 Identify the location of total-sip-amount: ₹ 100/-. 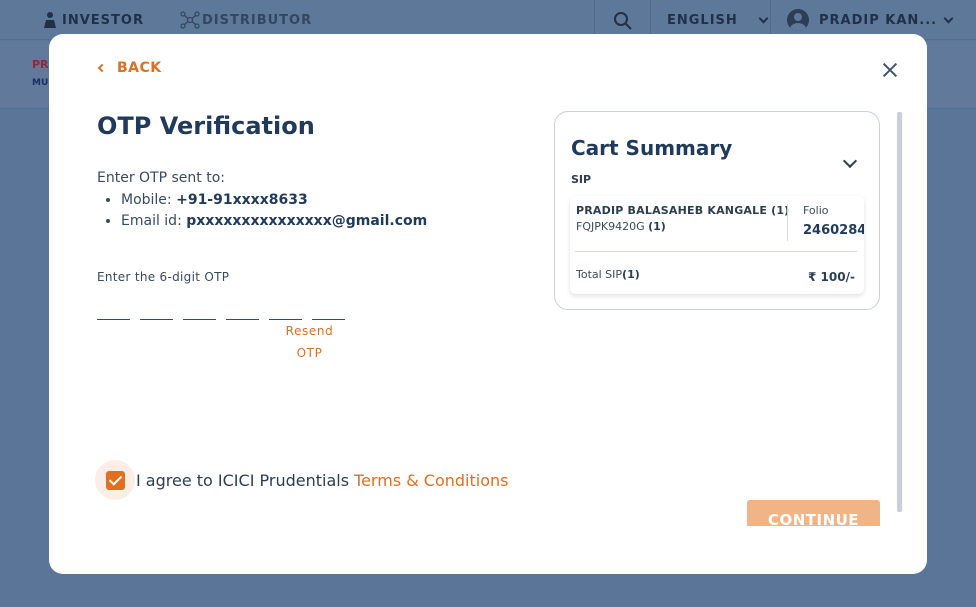
(831, 277).